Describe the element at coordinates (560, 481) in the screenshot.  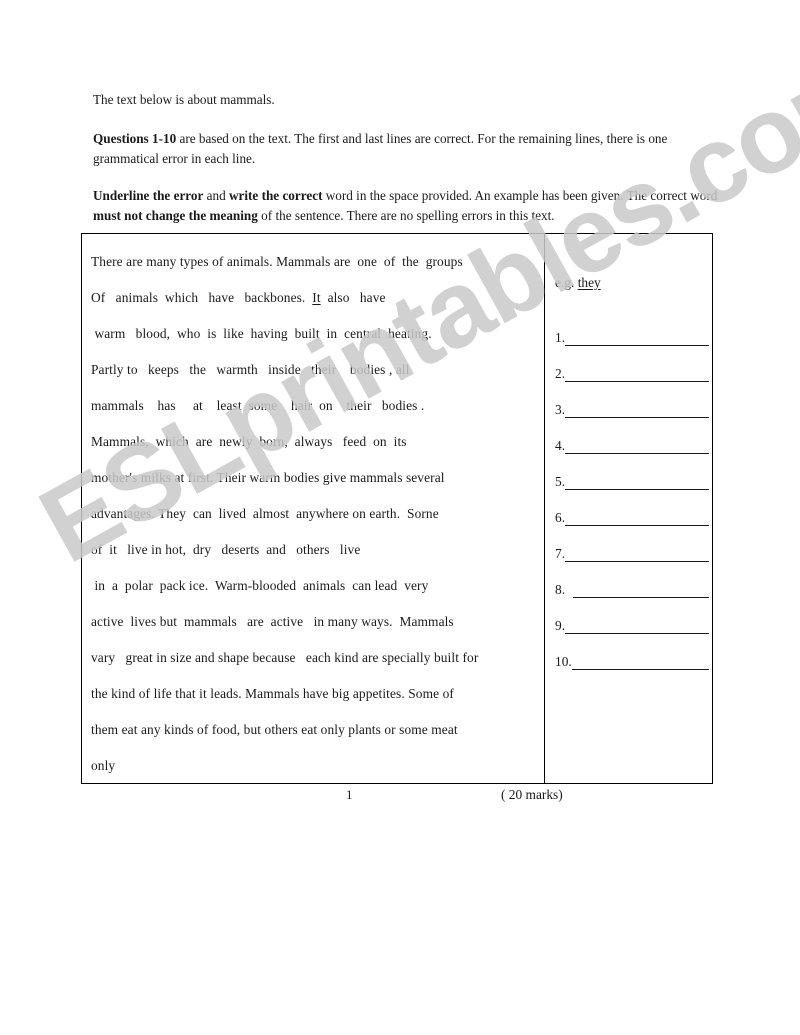
I see `answer-number: 5.` at that location.